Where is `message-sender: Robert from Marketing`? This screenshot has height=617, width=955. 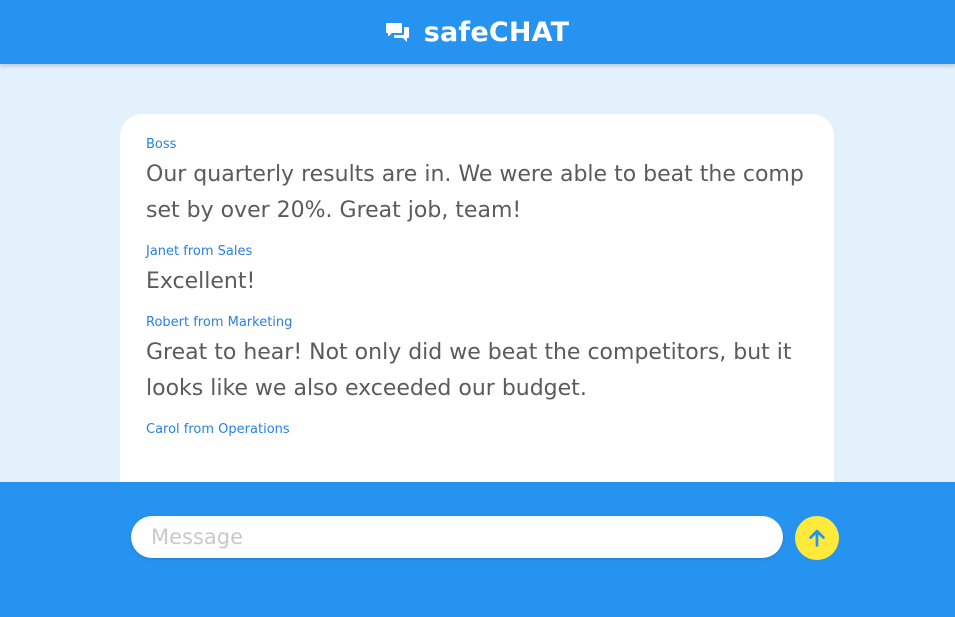 message-sender: Robert from Marketing is located at coordinates (219, 322).